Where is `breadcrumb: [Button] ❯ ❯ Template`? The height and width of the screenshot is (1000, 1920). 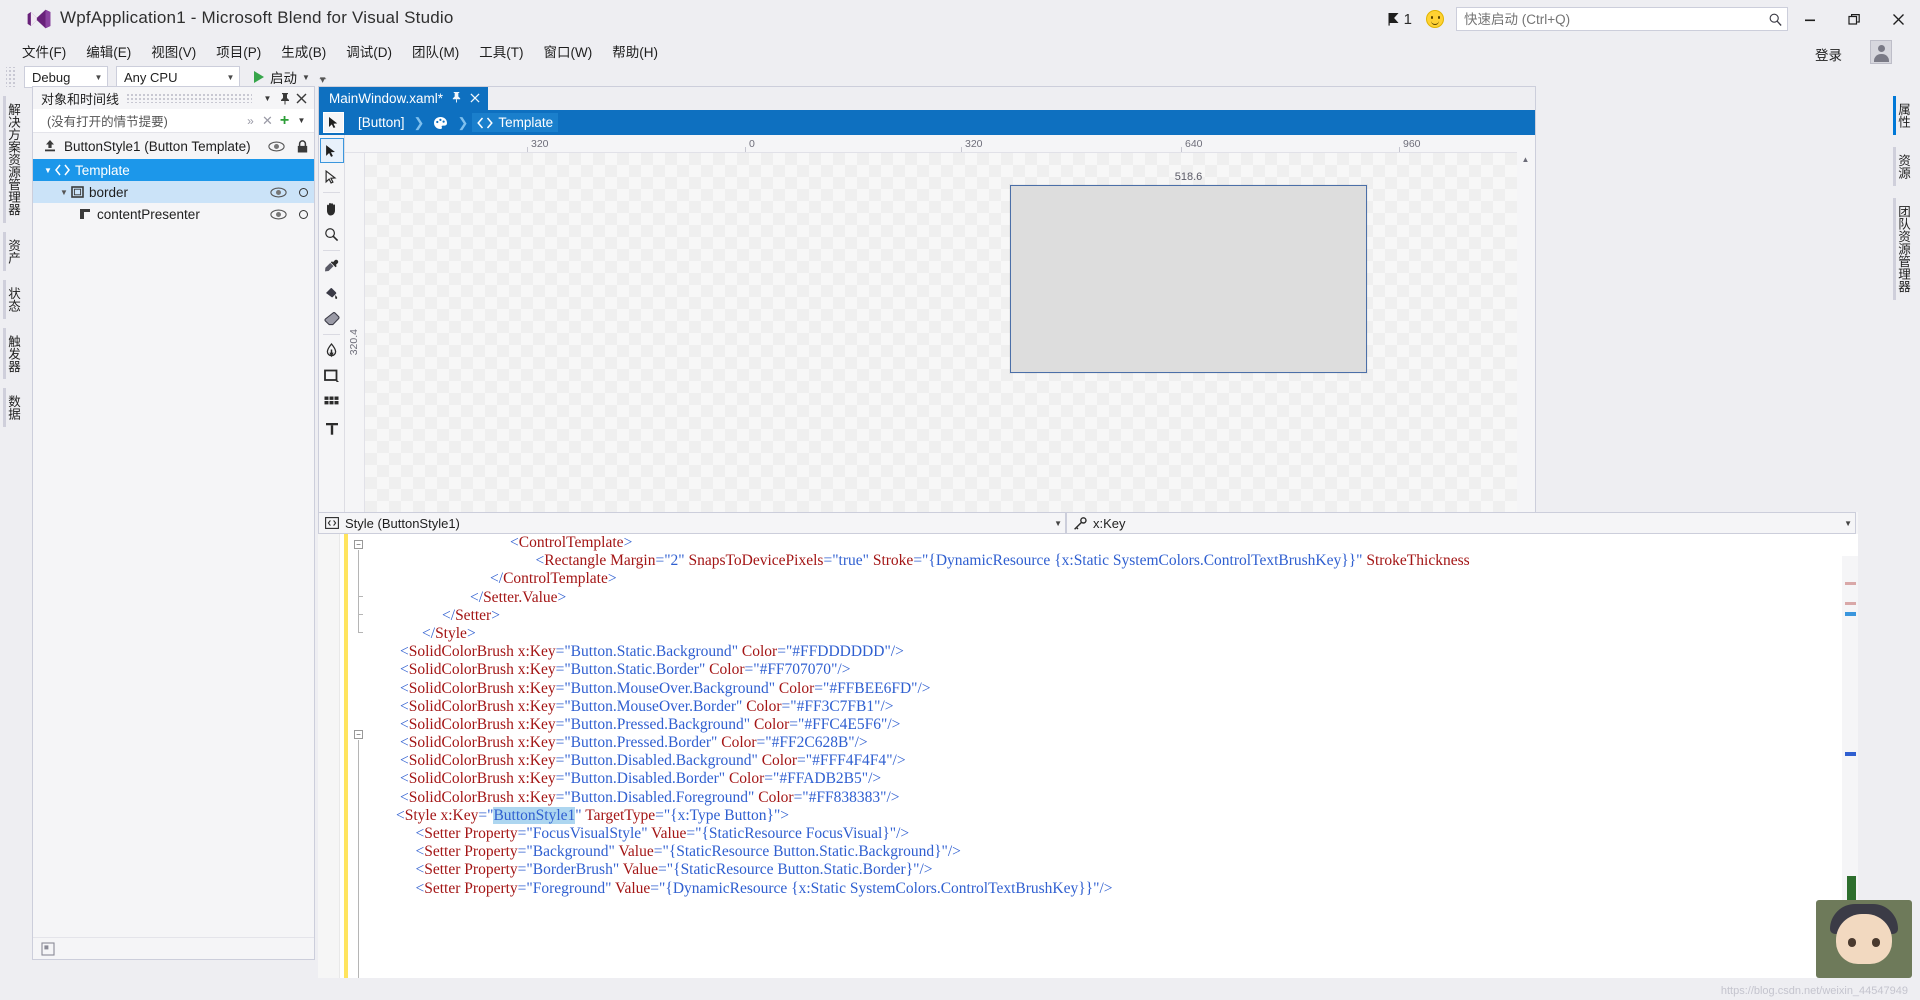
breadcrumb: [Button] ❯ ❯ Template is located at coordinates (927, 122).